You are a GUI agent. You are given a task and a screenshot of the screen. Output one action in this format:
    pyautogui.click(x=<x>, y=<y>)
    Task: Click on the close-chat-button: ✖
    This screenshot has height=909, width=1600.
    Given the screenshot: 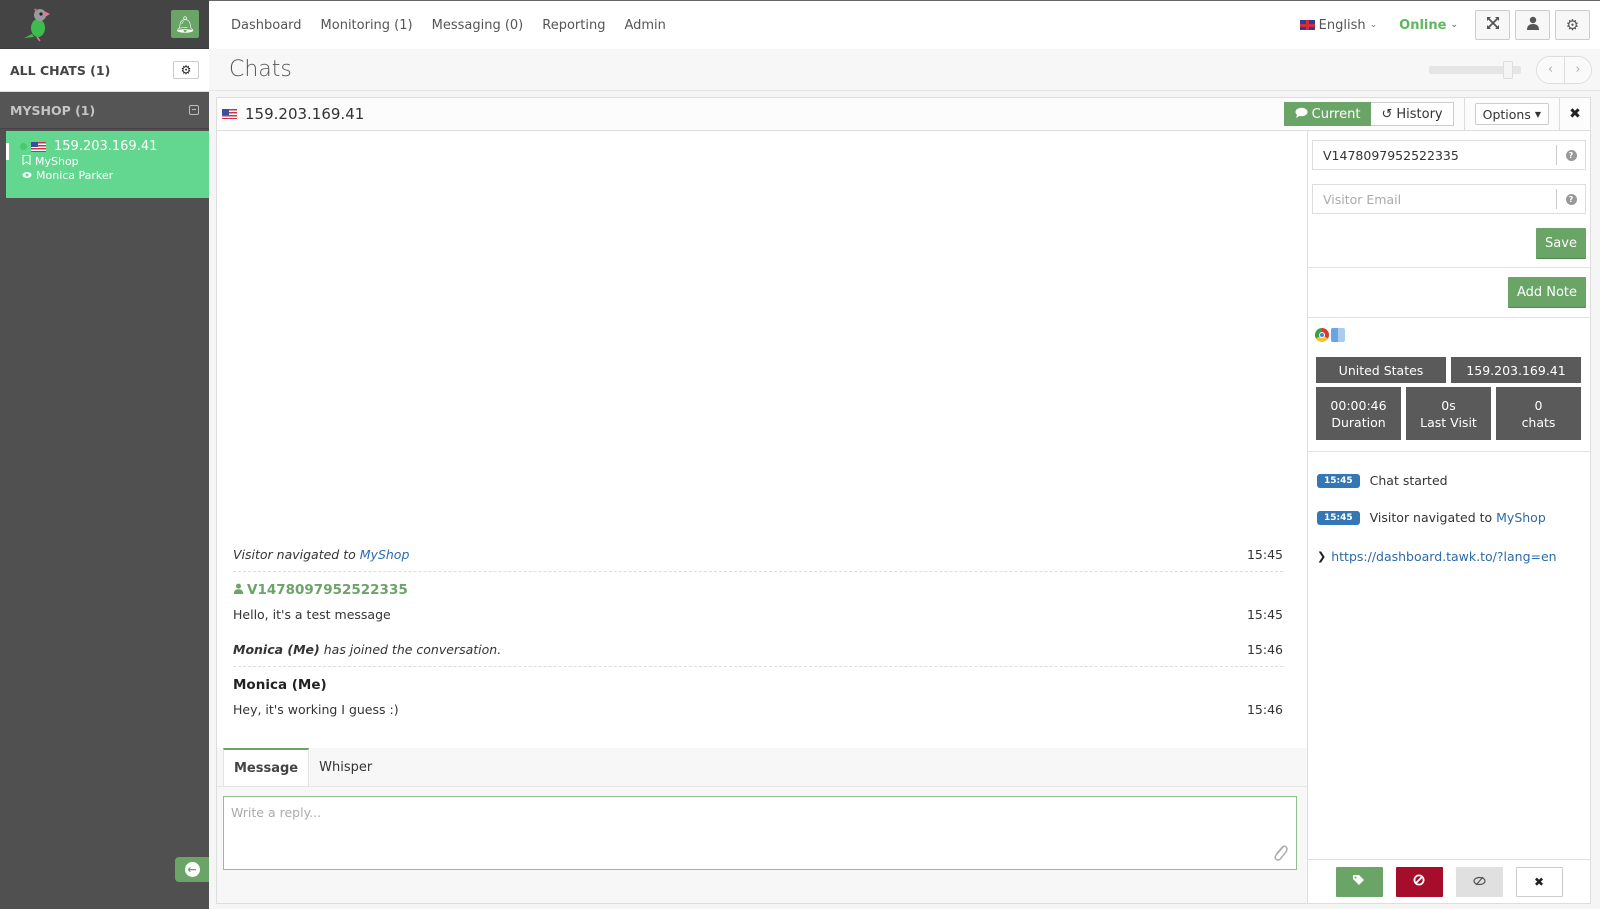 What is the action you would take?
    pyautogui.click(x=1575, y=114)
    